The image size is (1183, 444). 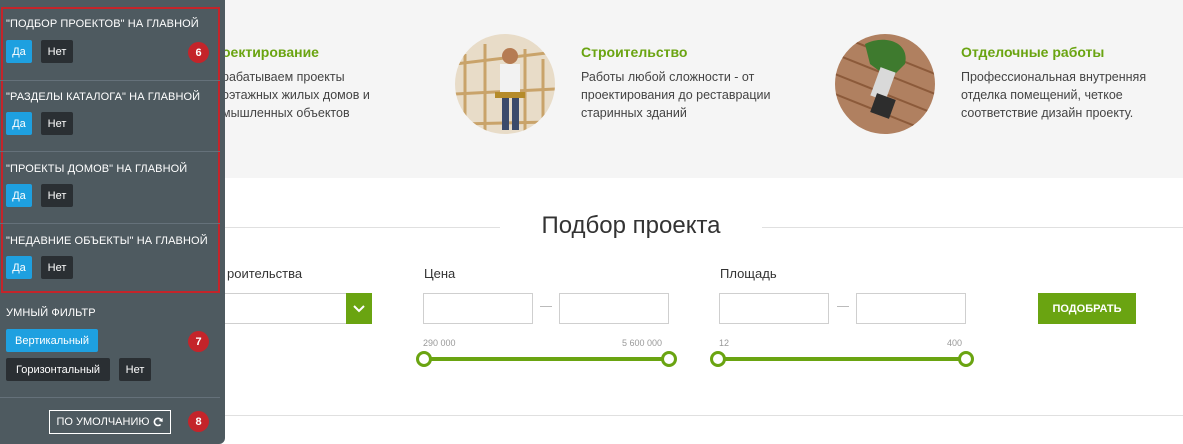 What do you see at coordinates (478, 308) in the screenshot?
I see `price-min-input` at bounding box center [478, 308].